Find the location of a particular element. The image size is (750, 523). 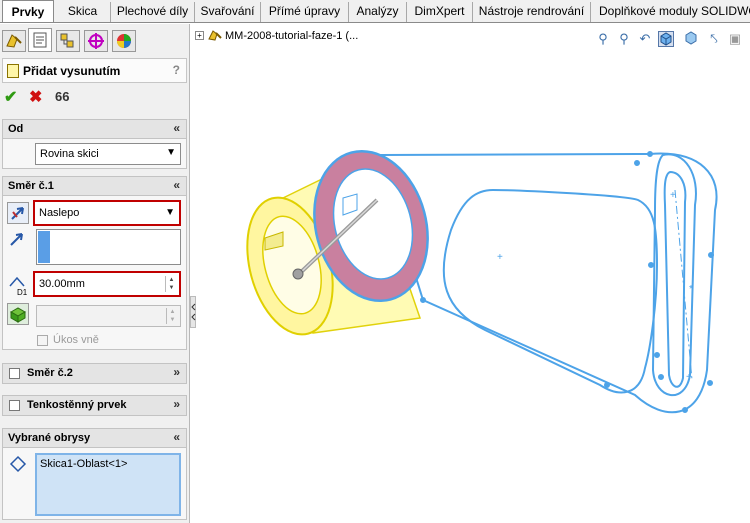

draft-outward-checkbox is located at coordinates (42, 340).